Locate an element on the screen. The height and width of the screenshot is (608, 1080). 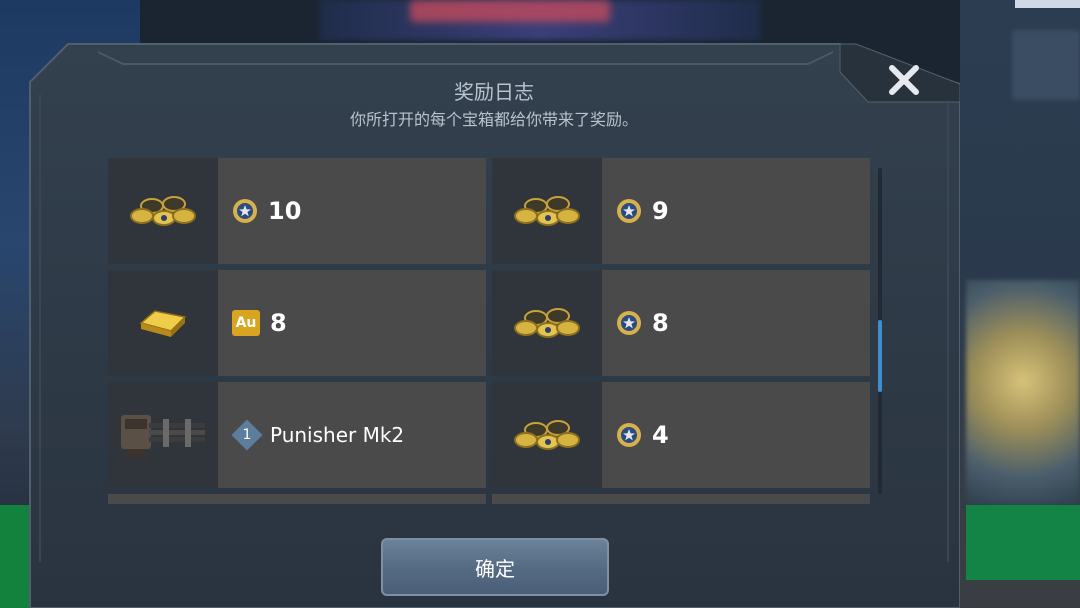
background-top-title is located at coordinates (510, 11).